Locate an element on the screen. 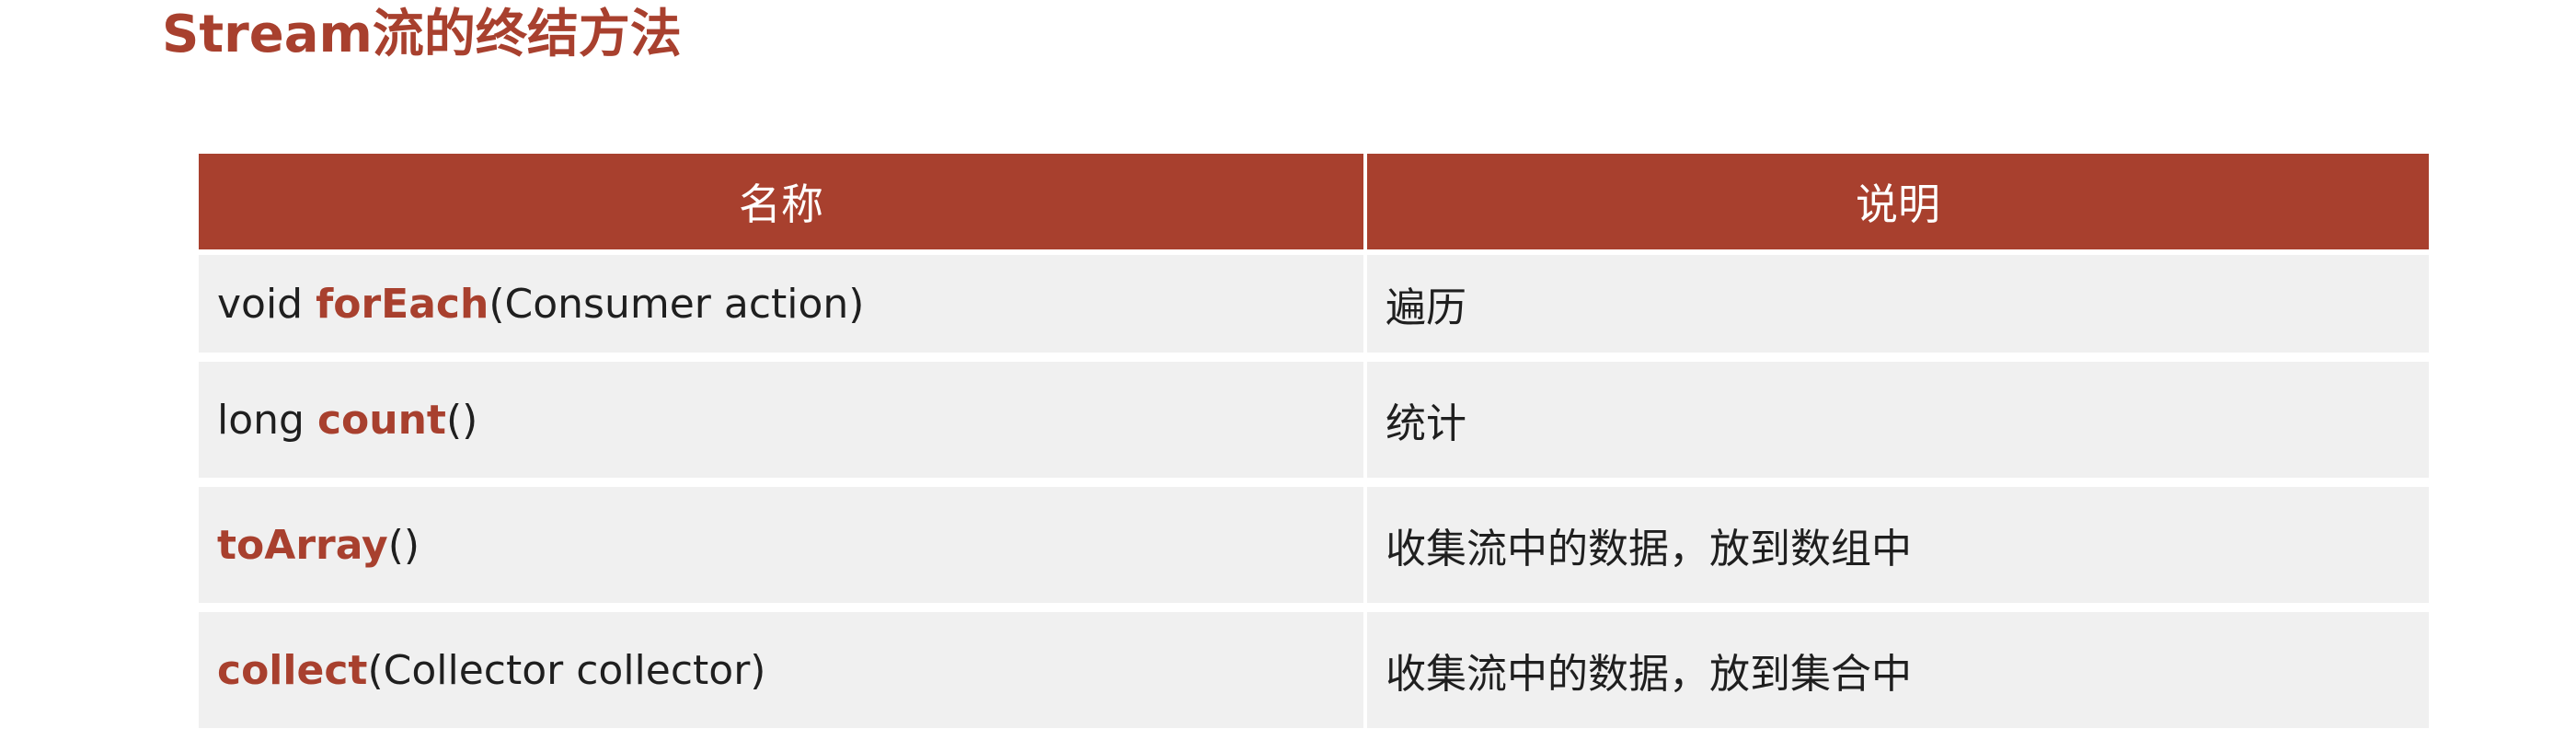 The image size is (2576, 752). column-header-name: 名称 is located at coordinates (783, 201).